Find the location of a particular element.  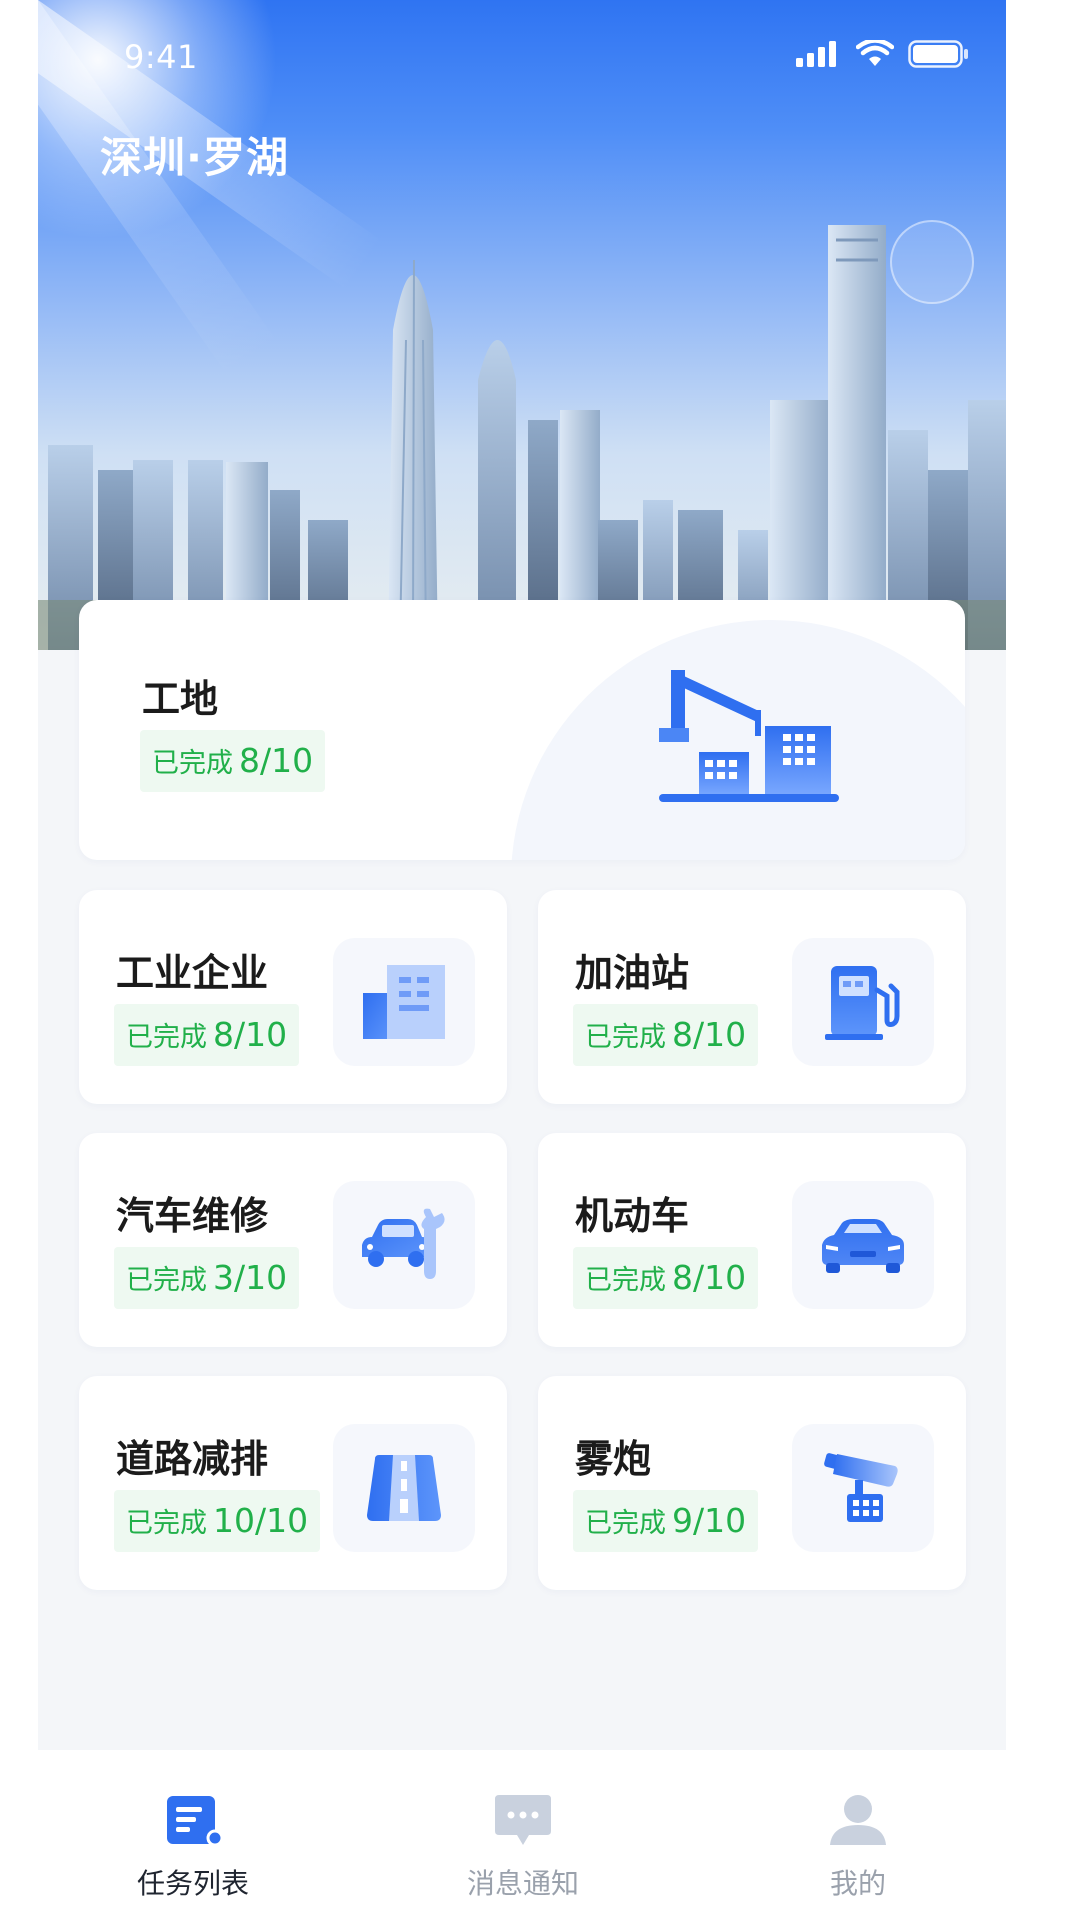

progress-count: 9/10 is located at coordinates (709, 1520).